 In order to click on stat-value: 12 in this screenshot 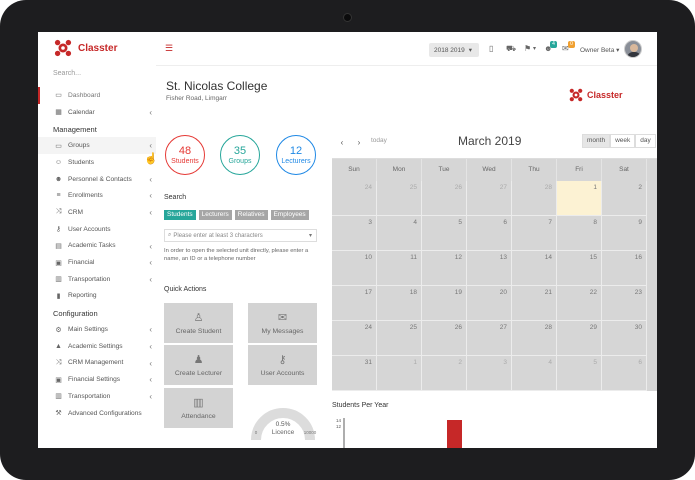, I will do `click(296, 150)`.